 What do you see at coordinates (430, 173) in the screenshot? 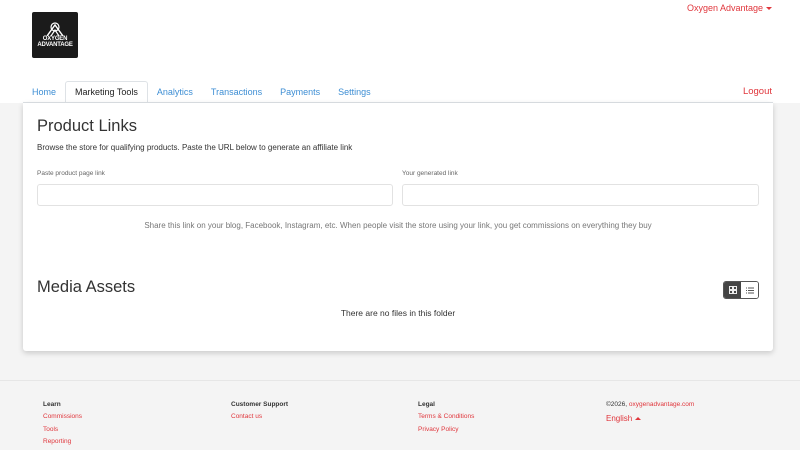
I see `generated-link-label: Your generated link` at bounding box center [430, 173].